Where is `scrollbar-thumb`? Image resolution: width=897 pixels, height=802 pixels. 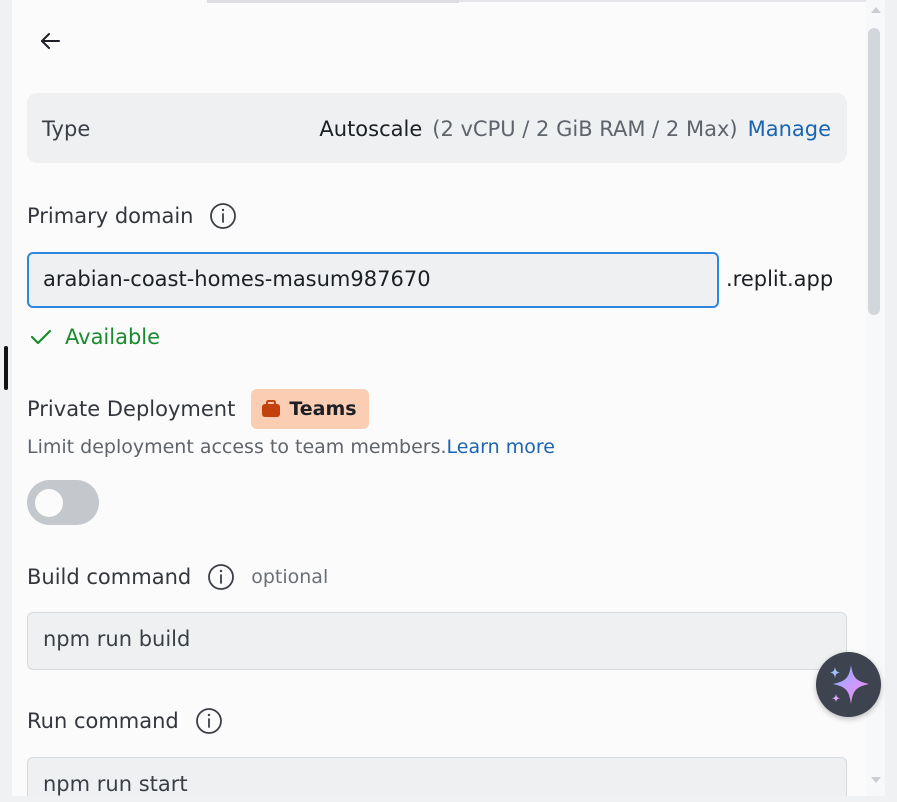 scrollbar-thumb is located at coordinates (874, 171).